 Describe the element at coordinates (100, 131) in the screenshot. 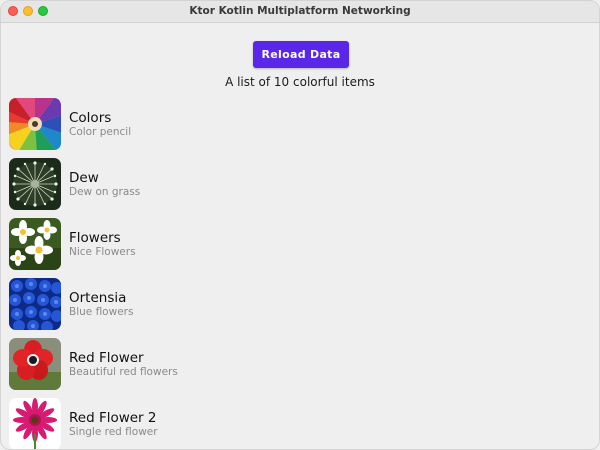

I see `item-subtitle: Color pencil` at that location.